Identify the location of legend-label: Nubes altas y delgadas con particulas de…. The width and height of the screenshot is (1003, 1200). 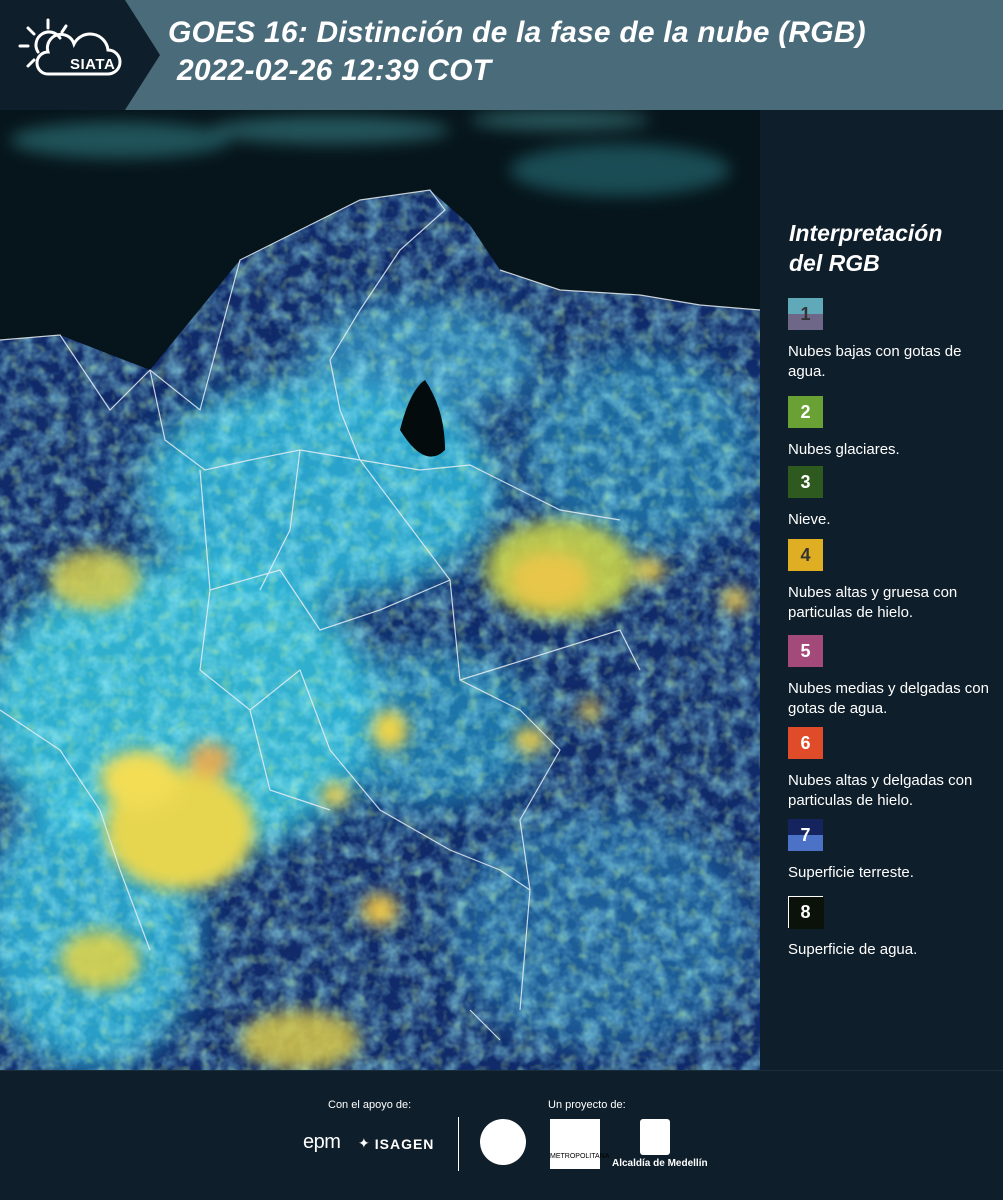
(880, 790).